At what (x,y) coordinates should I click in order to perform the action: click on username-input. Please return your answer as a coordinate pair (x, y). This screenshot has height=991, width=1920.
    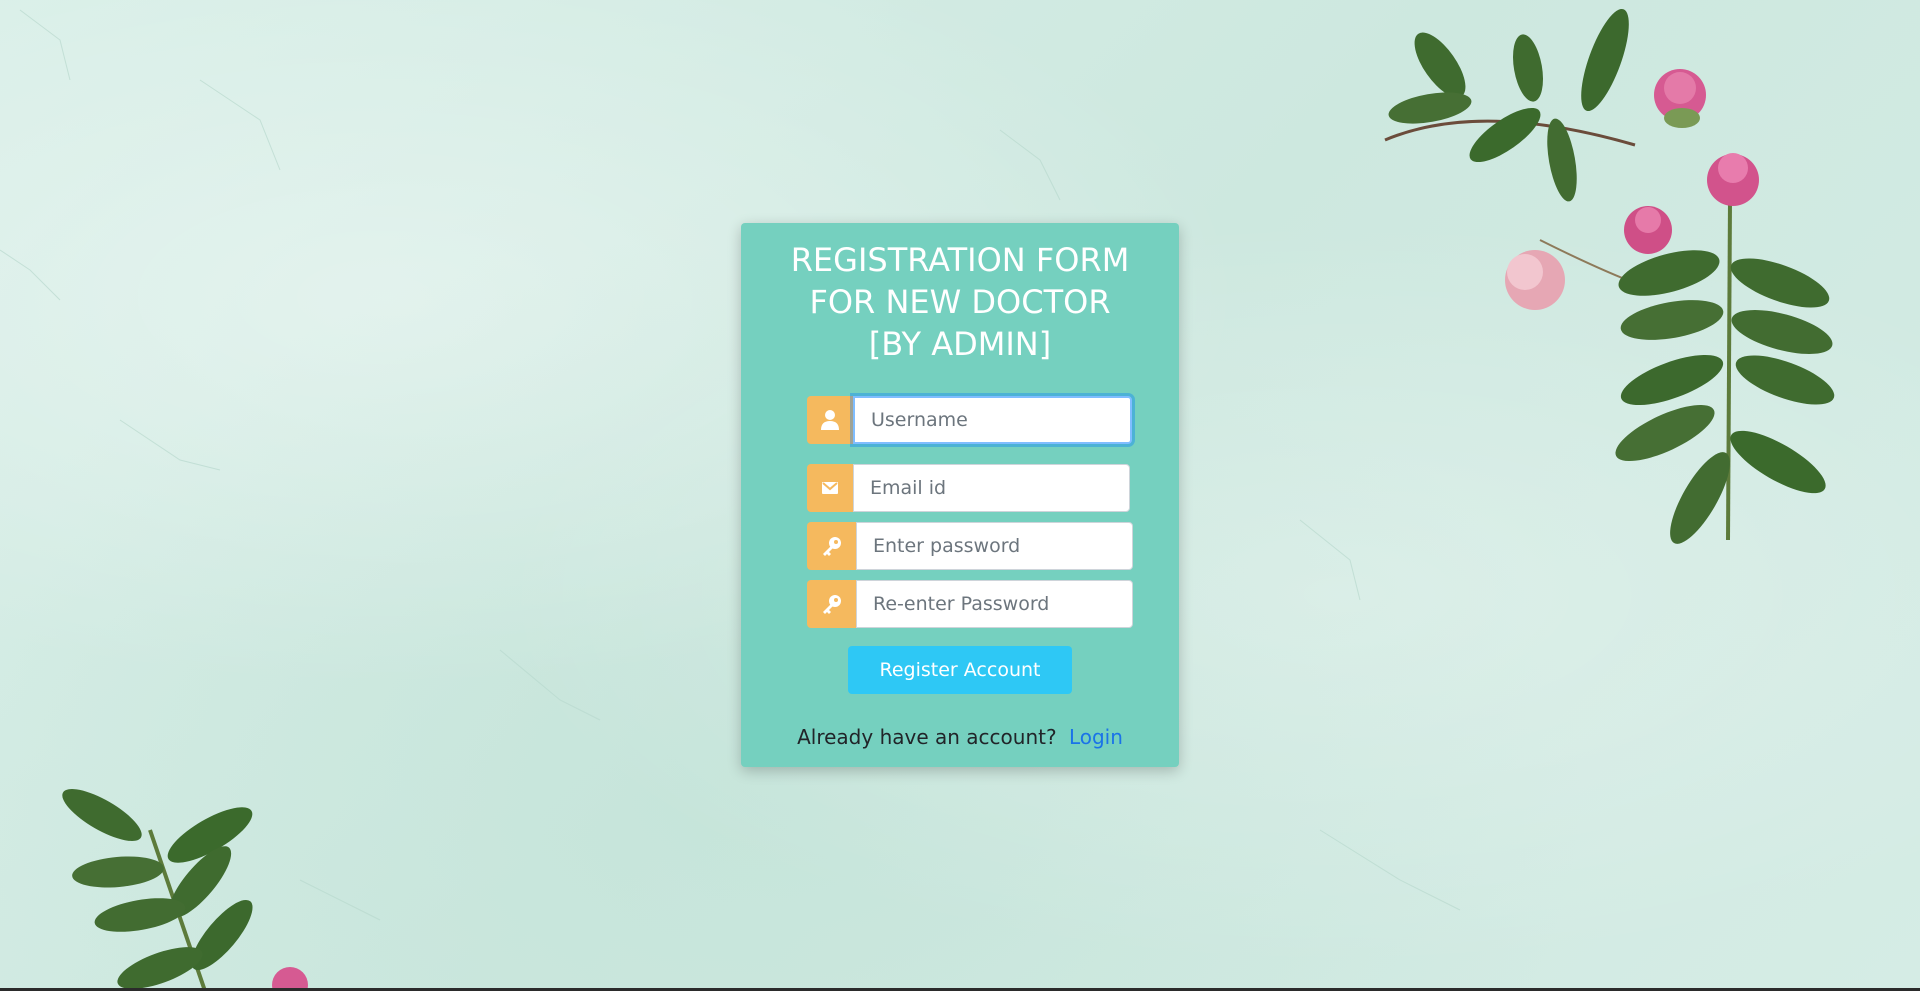
    Looking at the image, I should click on (992, 420).